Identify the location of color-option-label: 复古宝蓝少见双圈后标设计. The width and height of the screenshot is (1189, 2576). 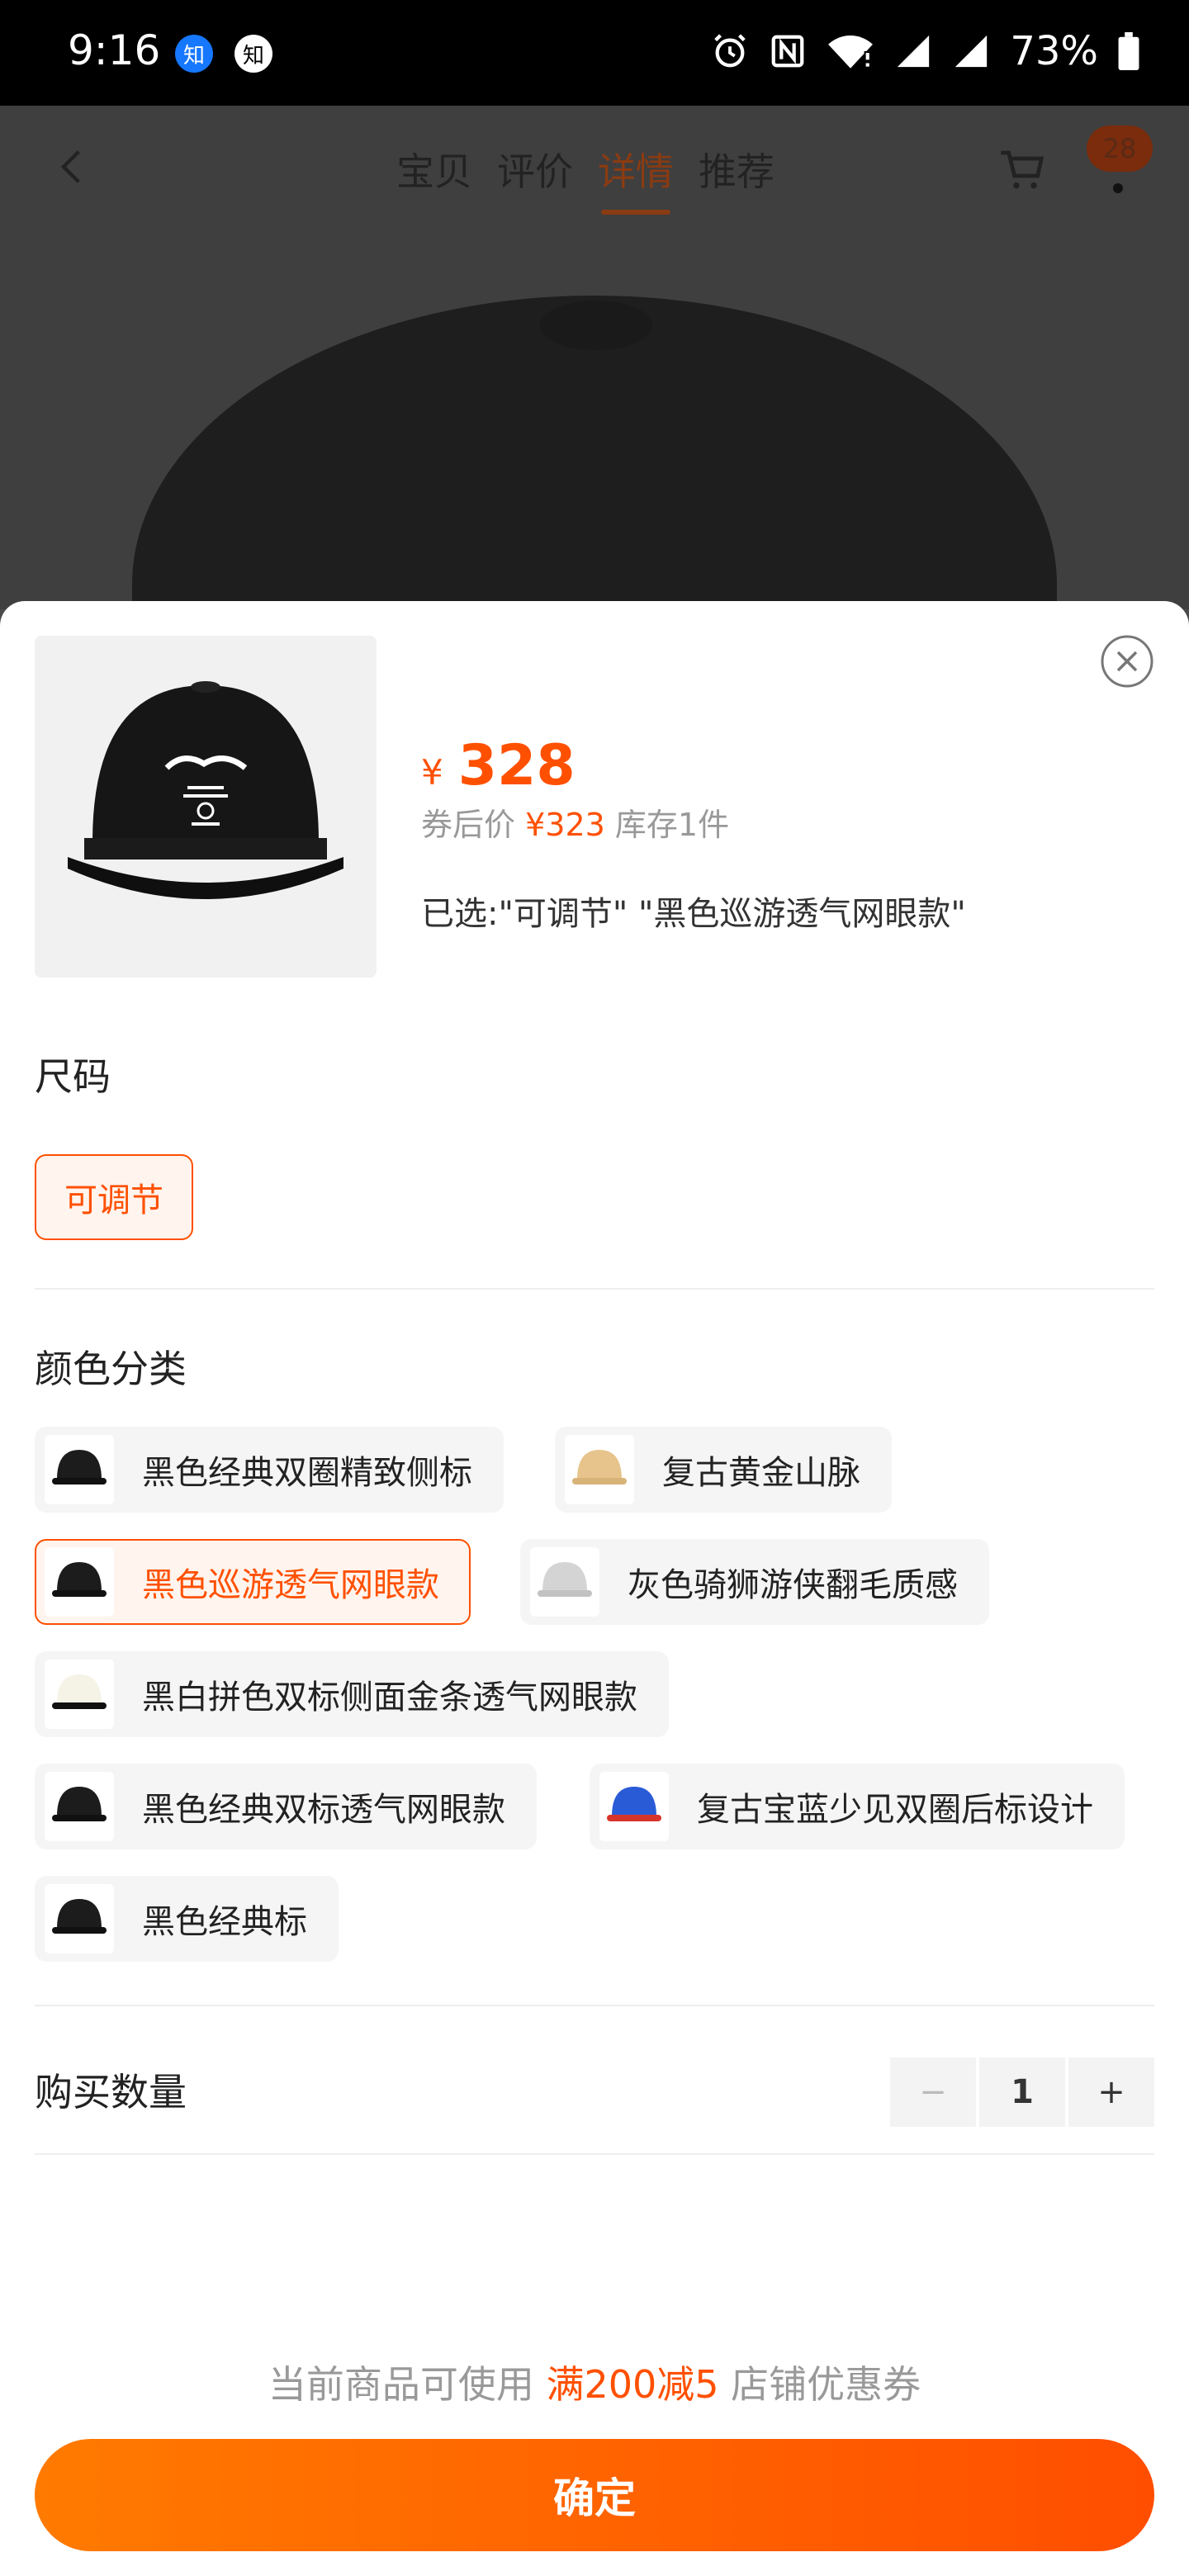
(895, 1810).